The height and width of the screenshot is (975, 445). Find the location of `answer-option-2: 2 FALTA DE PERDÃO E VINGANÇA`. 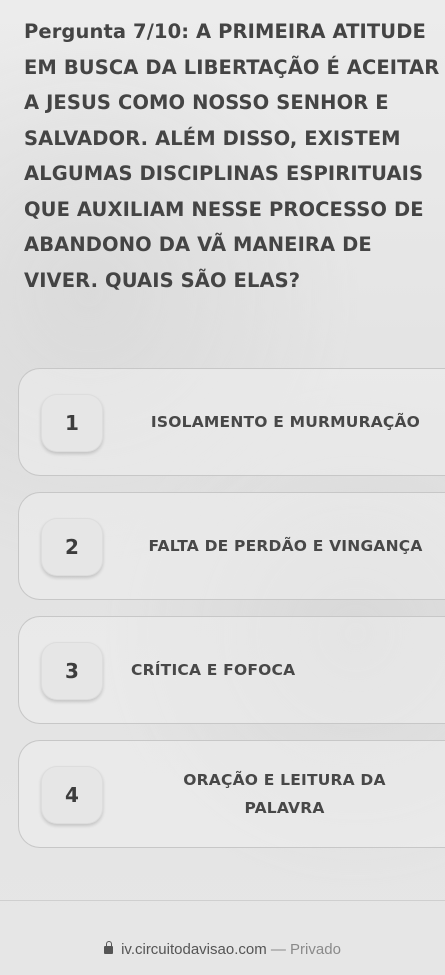

answer-option-2: 2 FALTA DE PERDÃO E VINGANÇA is located at coordinates (231, 546).